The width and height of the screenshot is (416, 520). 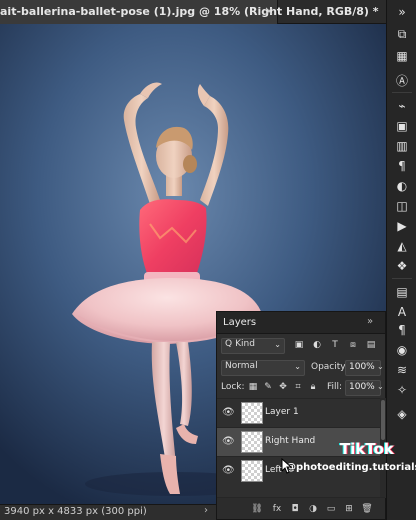 What do you see at coordinates (335, 345) in the screenshot?
I see `type-filter-icon: T` at bounding box center [335, 345].